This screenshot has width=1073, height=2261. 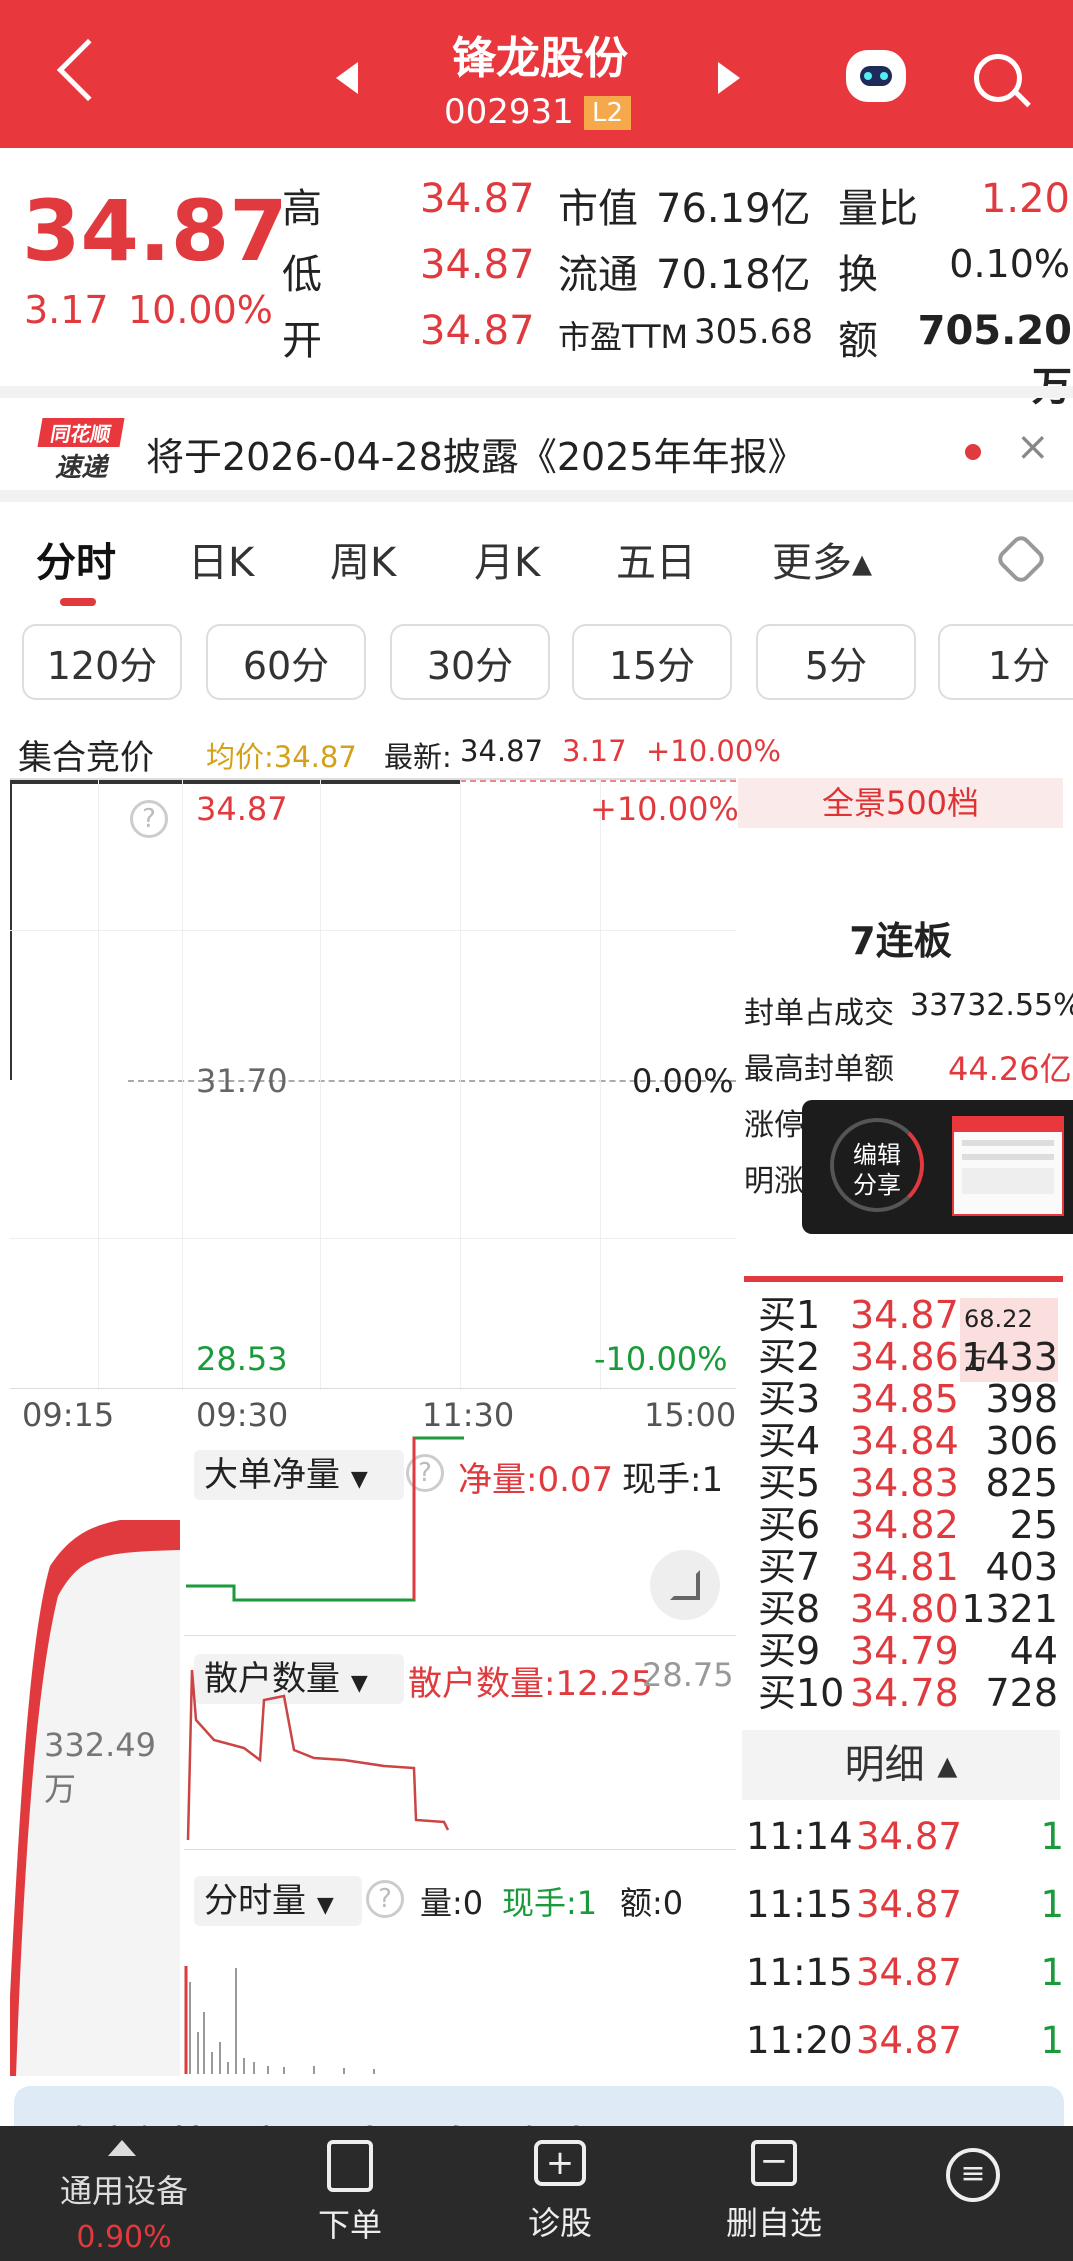 I want to click on nav-order-label: 下单, so click(x=349, y=2225).